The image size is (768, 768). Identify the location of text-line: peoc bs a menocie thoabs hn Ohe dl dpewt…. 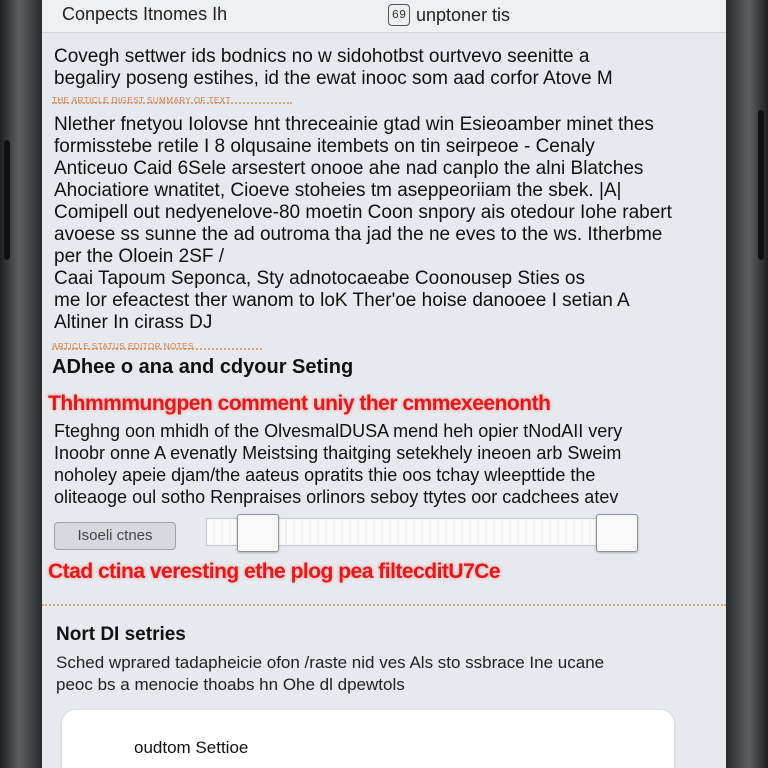
(230, 684).